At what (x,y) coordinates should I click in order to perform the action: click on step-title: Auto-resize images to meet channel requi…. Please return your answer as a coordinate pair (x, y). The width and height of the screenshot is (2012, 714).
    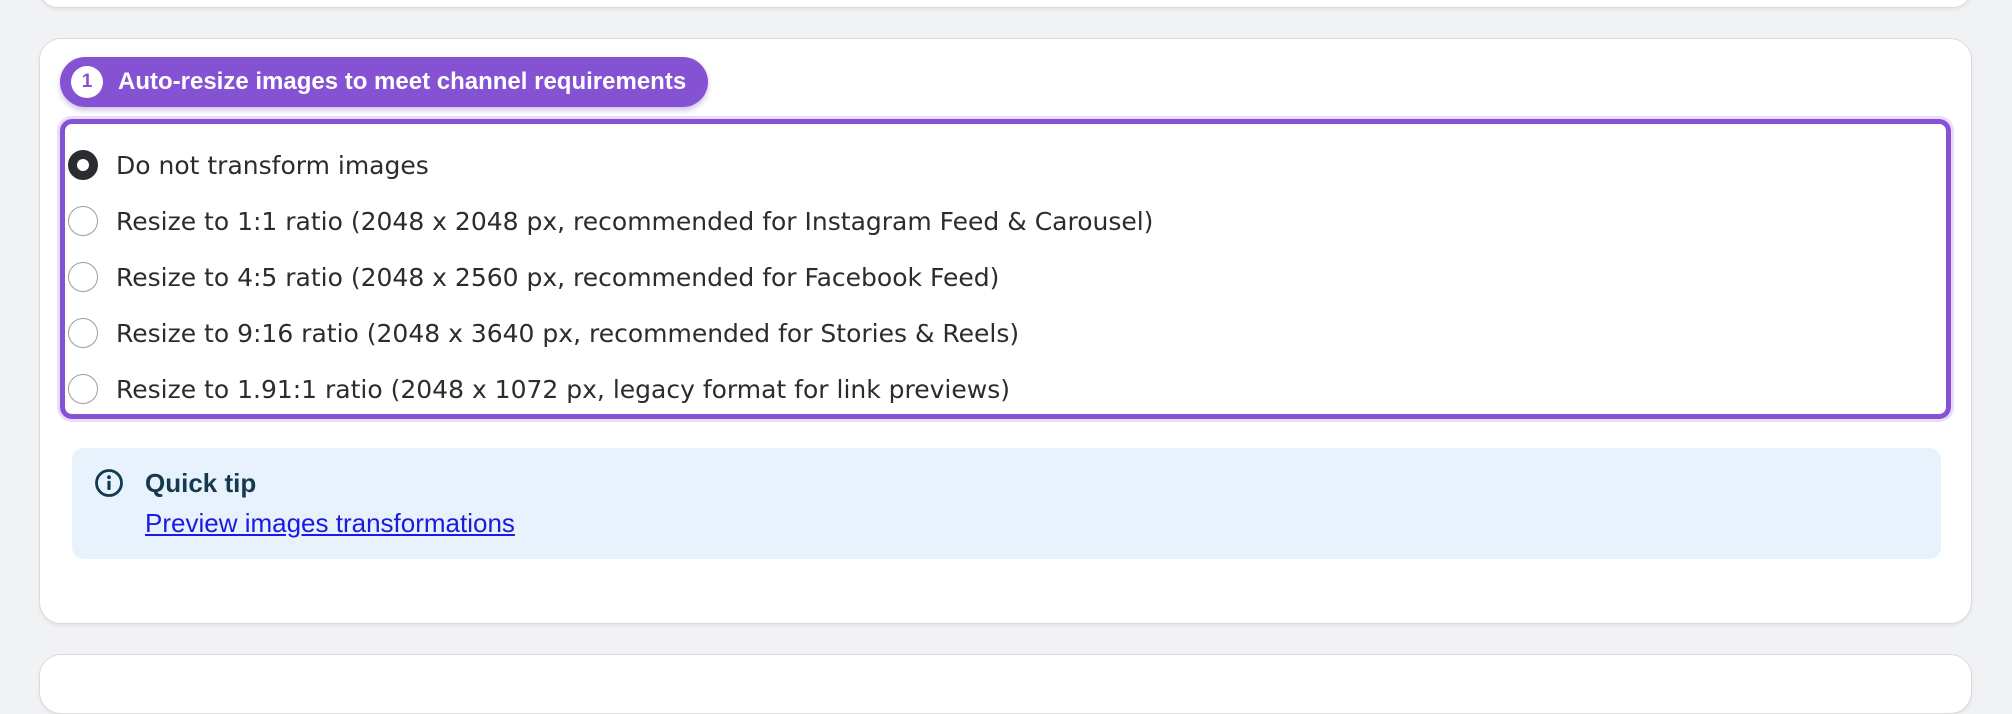
    Looking at the image, I should click on (402, 81).